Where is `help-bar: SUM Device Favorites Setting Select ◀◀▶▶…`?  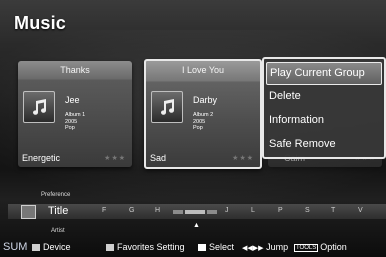
help-bar: SUM Device Favorites Setting Select ◀◀▶▶… is located at coordinates (193, 247).